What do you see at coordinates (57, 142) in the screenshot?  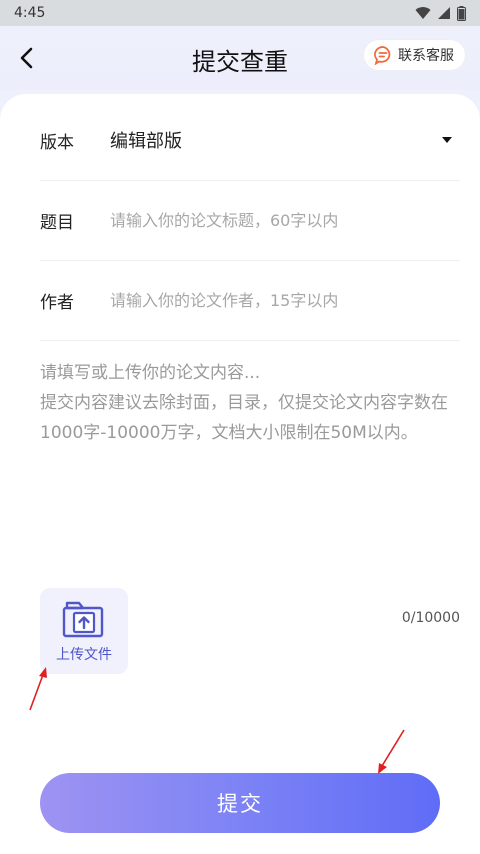 I see `version-label: 版本` at bounding box center [57, 142].